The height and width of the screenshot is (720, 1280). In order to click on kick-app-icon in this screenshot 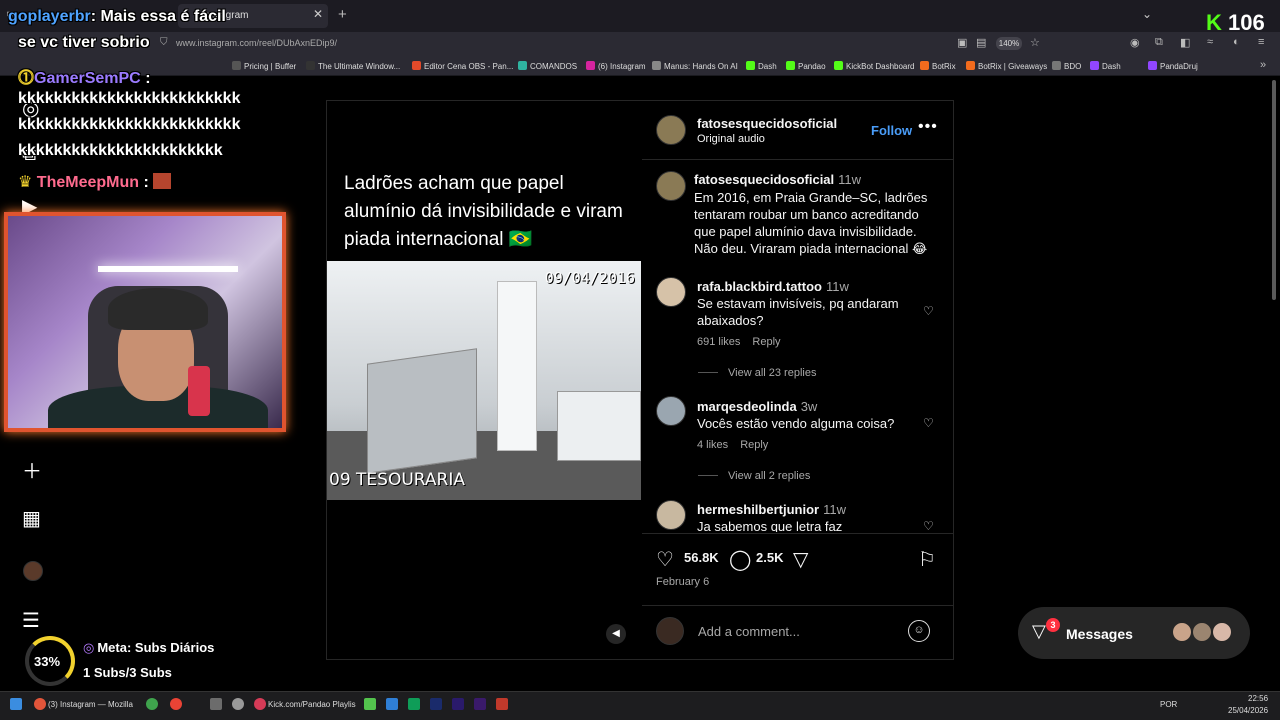, I will do `click(260, 704)`.